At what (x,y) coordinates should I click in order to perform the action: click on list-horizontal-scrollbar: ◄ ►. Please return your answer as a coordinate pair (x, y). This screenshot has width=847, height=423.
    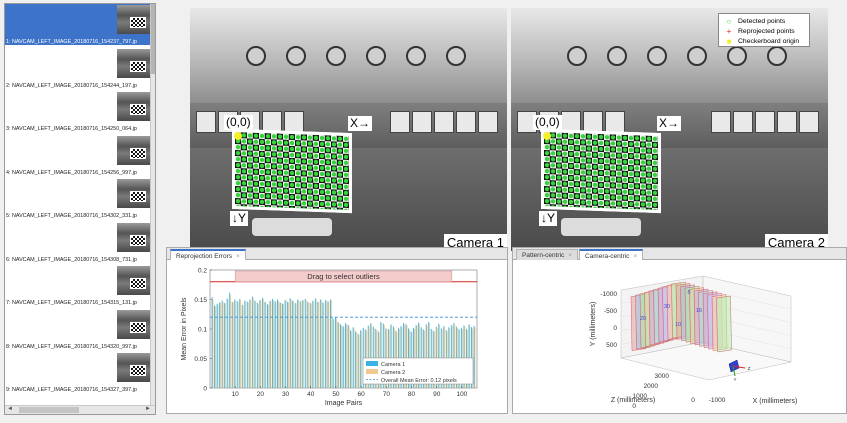
    Looking at the image, I should click on (80, 409).